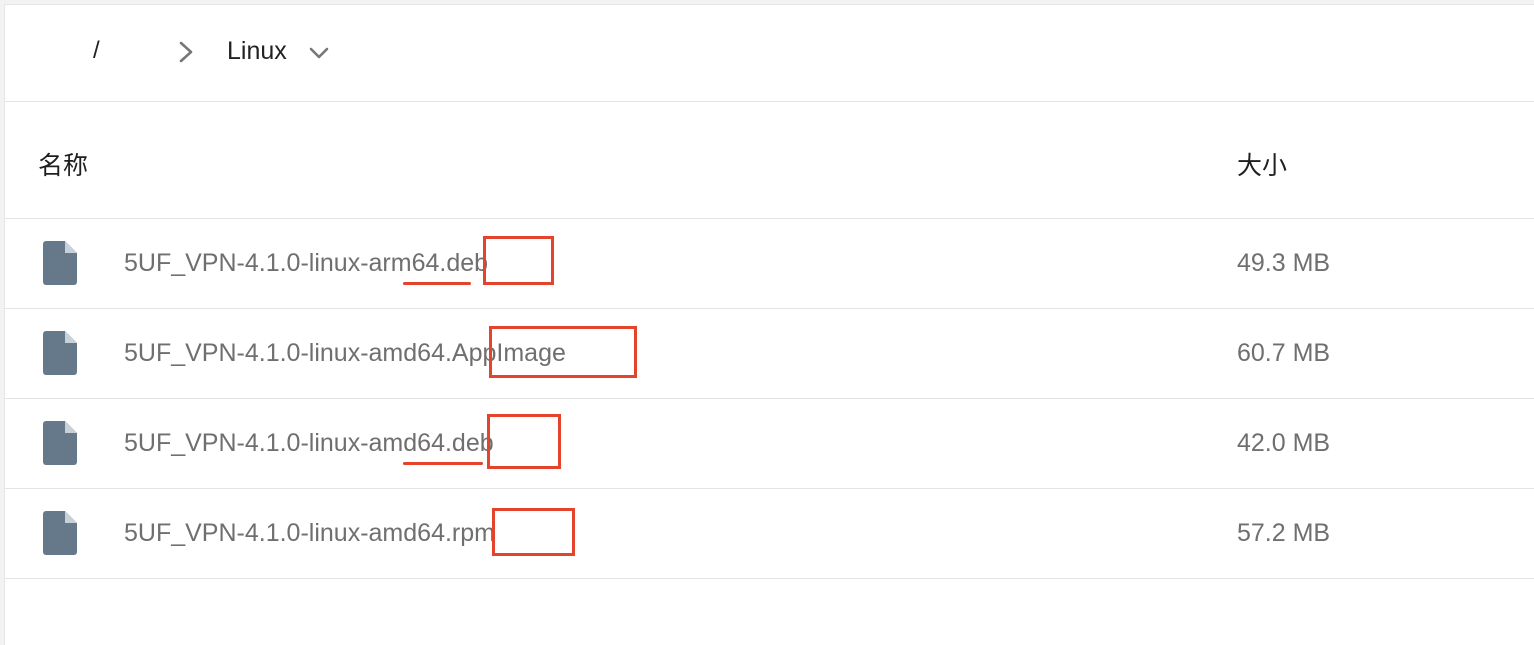 The image size is (1534, 645). I want to click on file-size: 42.0 MB, so click(1284, 443).